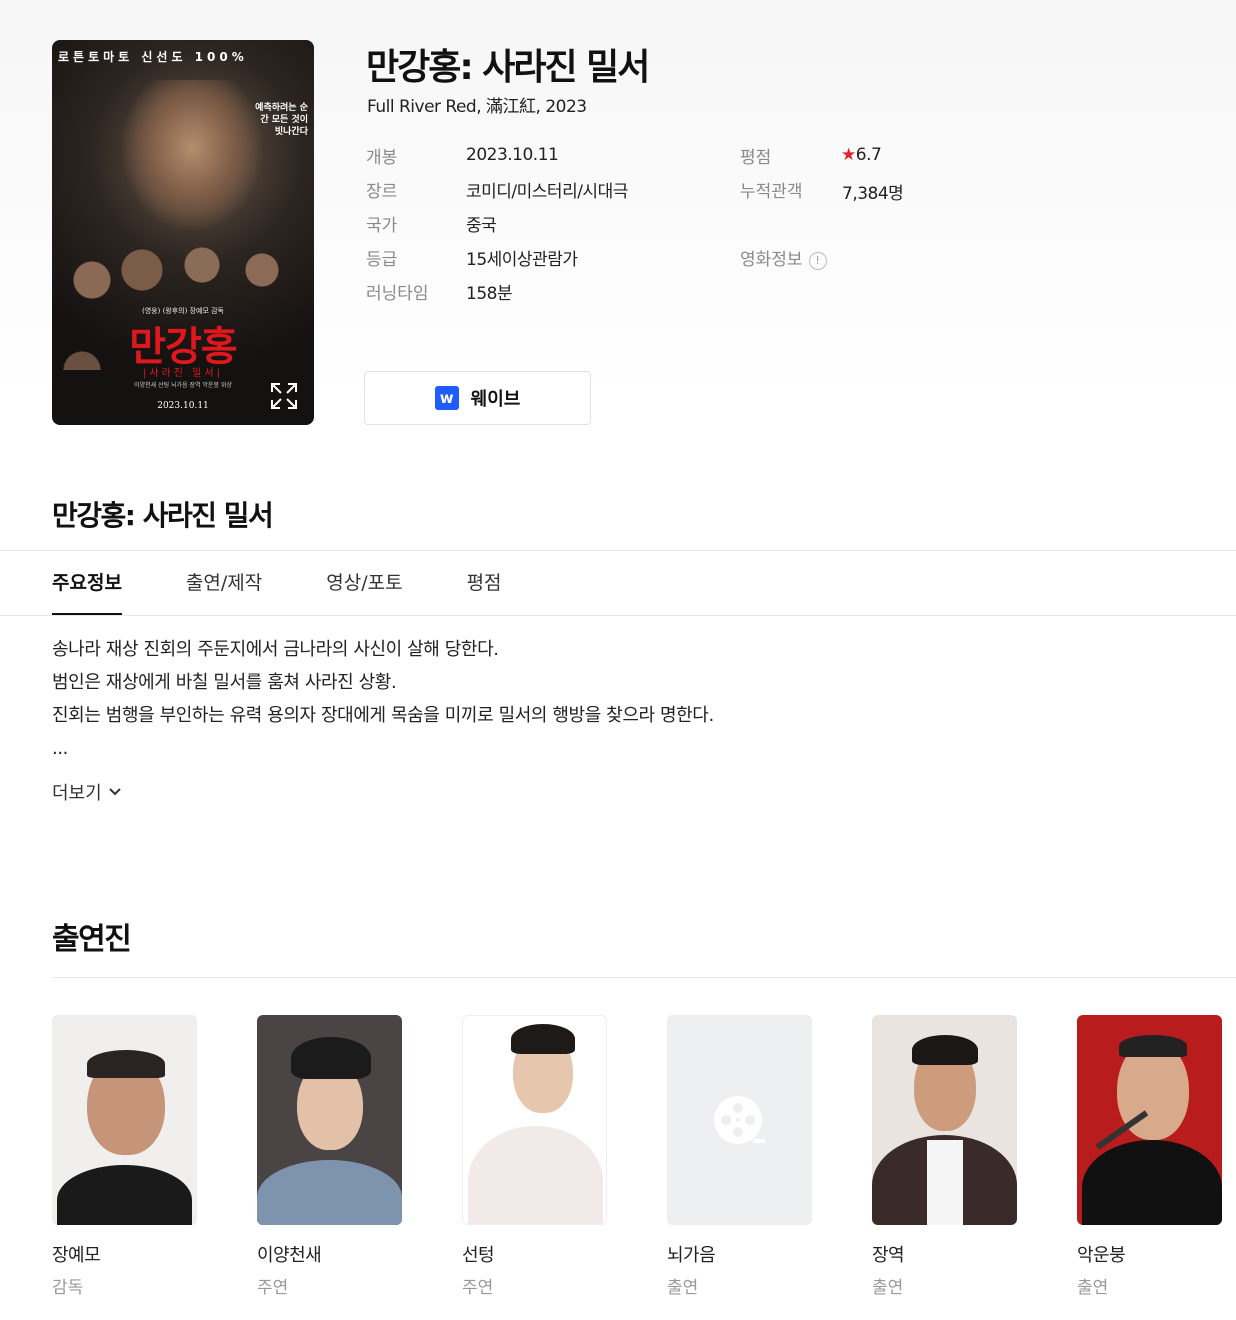  Describe the element at coordinates (382, 192) in the screenshot. I see `genre-label: 장르` at that location.